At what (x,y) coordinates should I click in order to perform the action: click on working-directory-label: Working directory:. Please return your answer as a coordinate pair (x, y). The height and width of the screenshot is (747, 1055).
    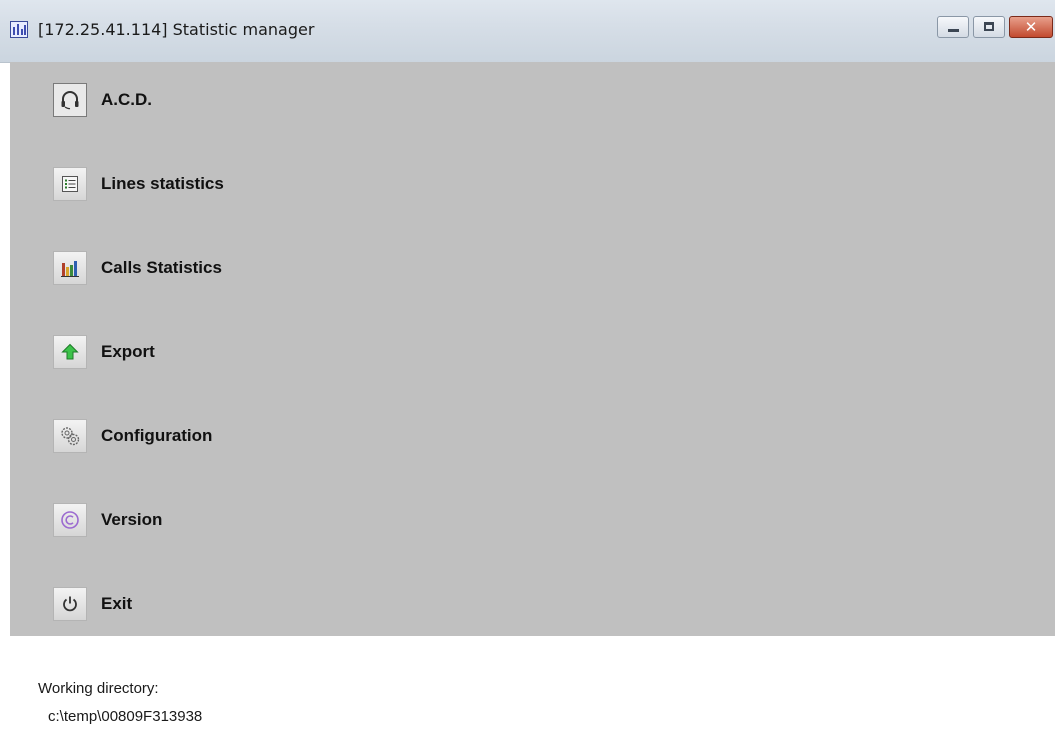
    Looking at the image, I should click on (98, 688).